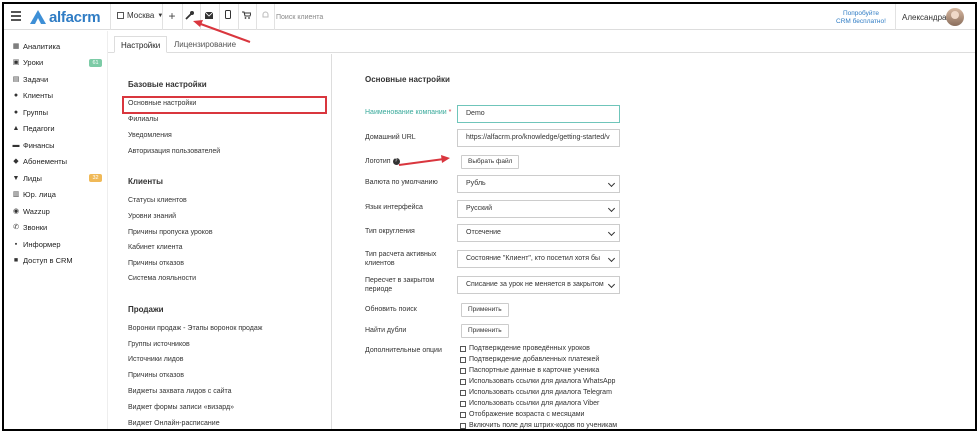 This screenshot has height=433, width=979. I want to click on calendar-icon: ▣, so click(16, 63).